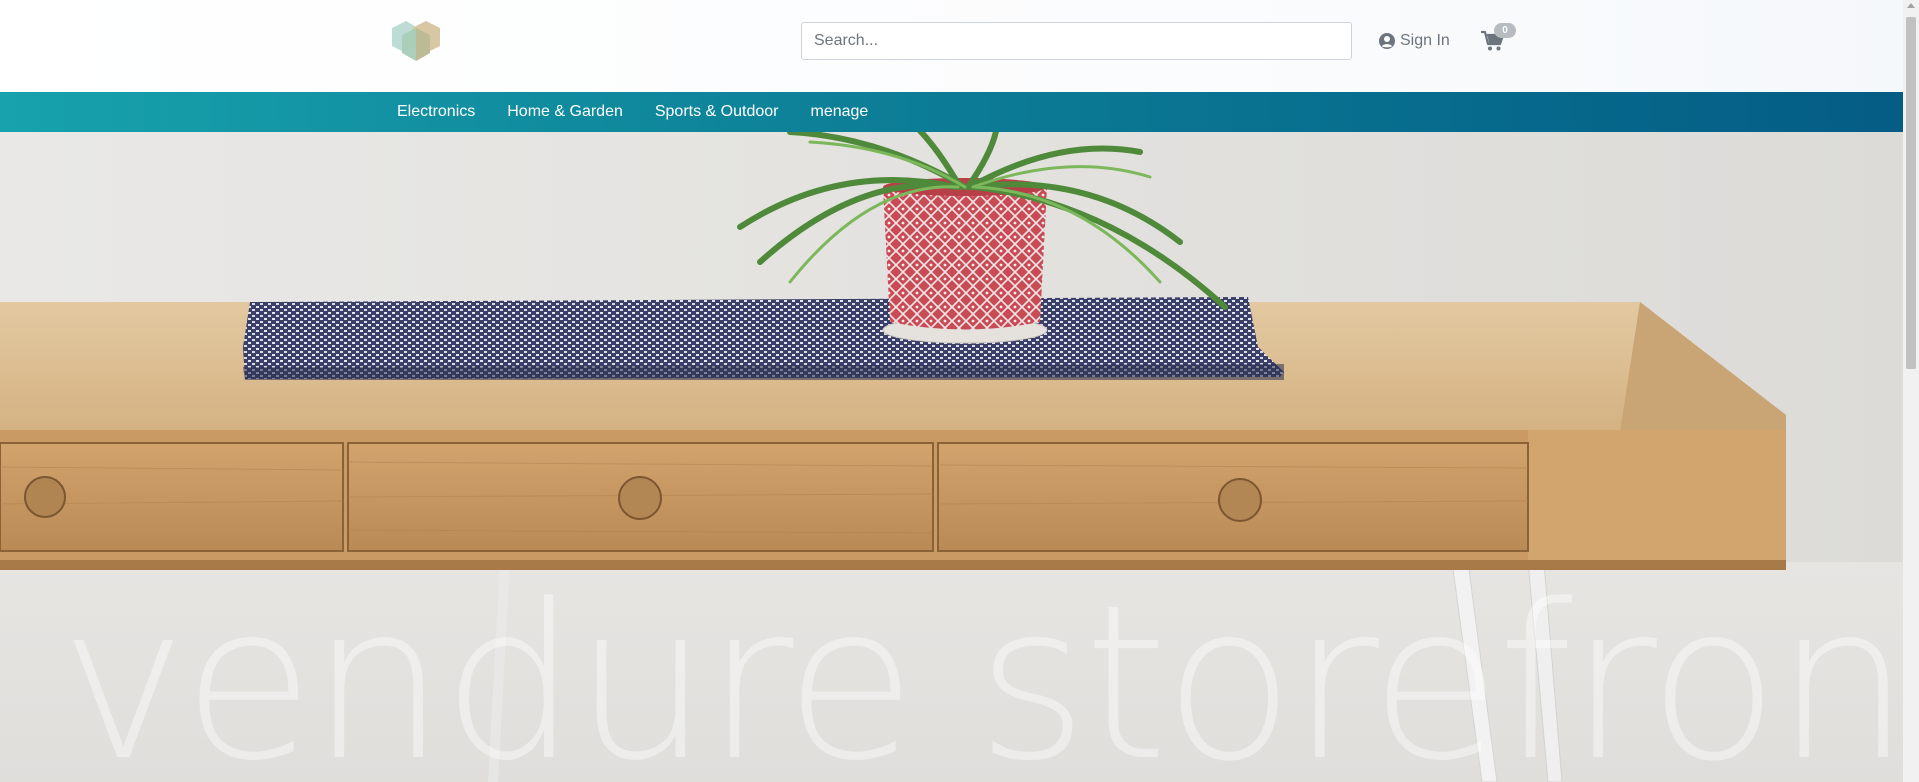 This screenshot has width=1919, height=782. What do you see at coordinates (1076, 41) in the screenshot?
I see `search-input` at bounding box center [1076, 41].